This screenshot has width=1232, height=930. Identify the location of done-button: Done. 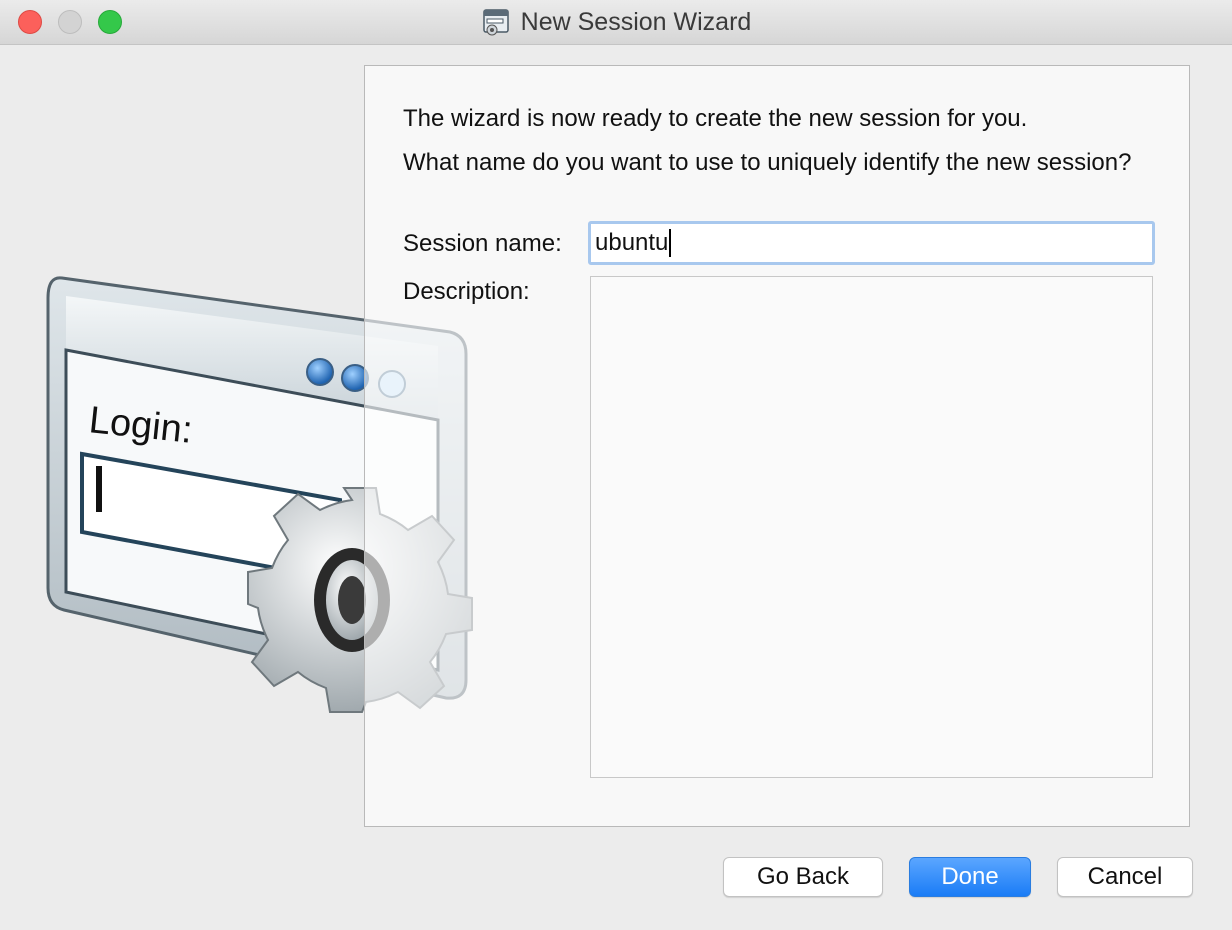
(970, 877).